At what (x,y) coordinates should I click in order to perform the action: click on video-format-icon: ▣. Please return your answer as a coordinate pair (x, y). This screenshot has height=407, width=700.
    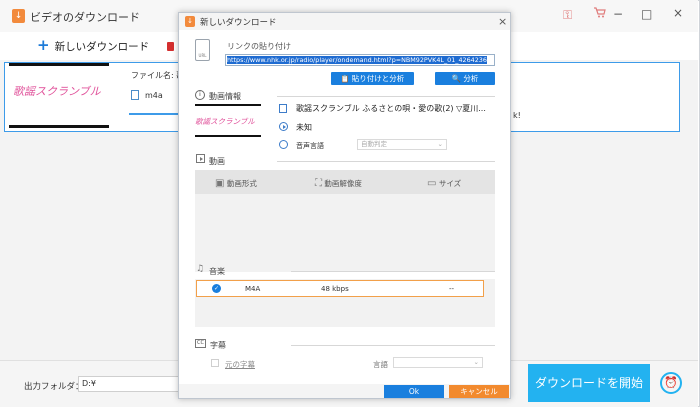
    Looking at the image, I should click on (220, 183).